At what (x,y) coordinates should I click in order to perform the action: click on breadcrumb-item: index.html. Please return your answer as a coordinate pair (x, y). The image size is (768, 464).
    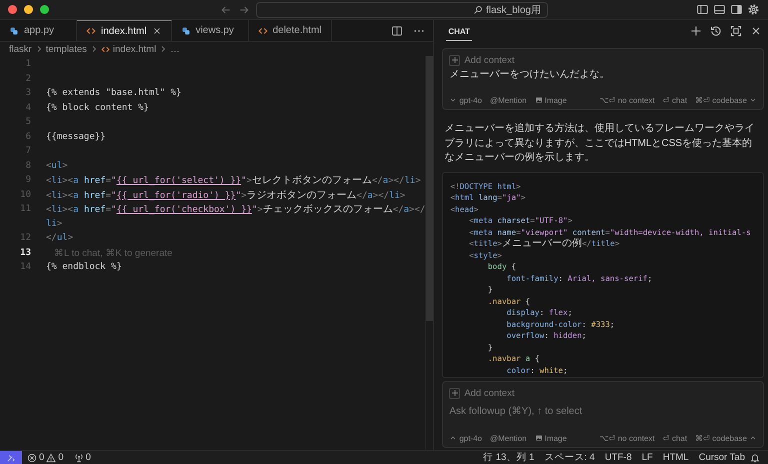
    Looking at the image, I should click on (134, 49).